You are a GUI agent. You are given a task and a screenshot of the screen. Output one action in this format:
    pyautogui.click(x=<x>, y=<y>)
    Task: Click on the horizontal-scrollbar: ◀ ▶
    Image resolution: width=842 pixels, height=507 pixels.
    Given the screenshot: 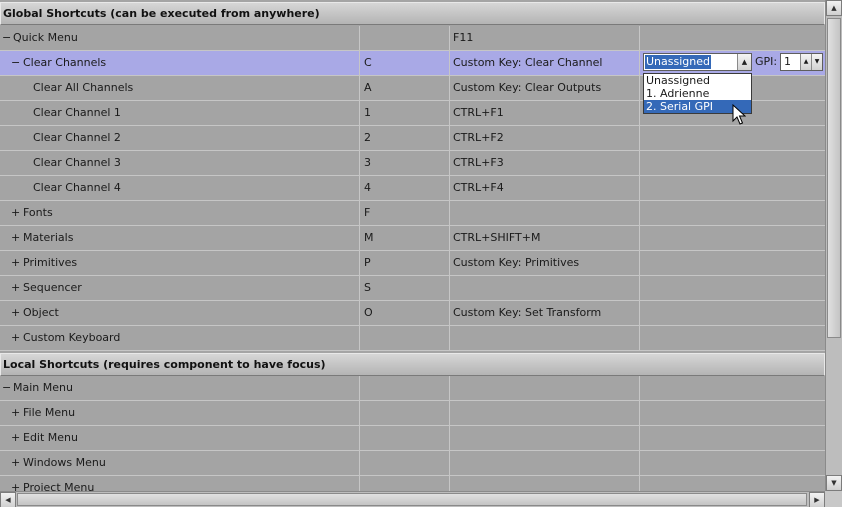 What is the action you would take?
    pyautogui.click(x=412, y=499)
    